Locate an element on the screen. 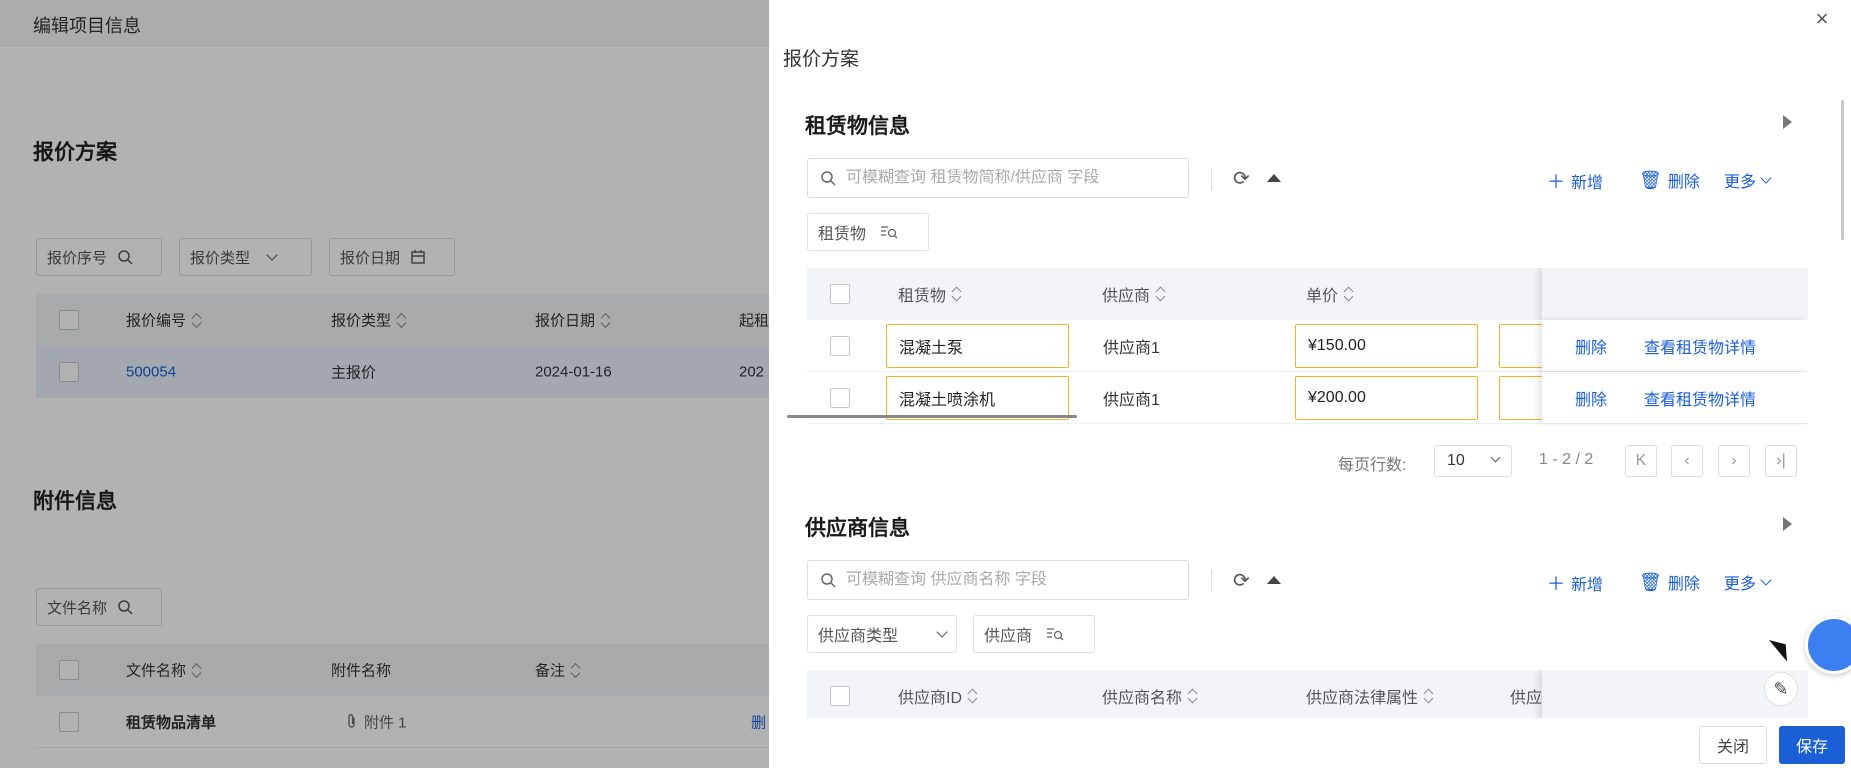  supplier-search-input is located at coordinates (998, 580).